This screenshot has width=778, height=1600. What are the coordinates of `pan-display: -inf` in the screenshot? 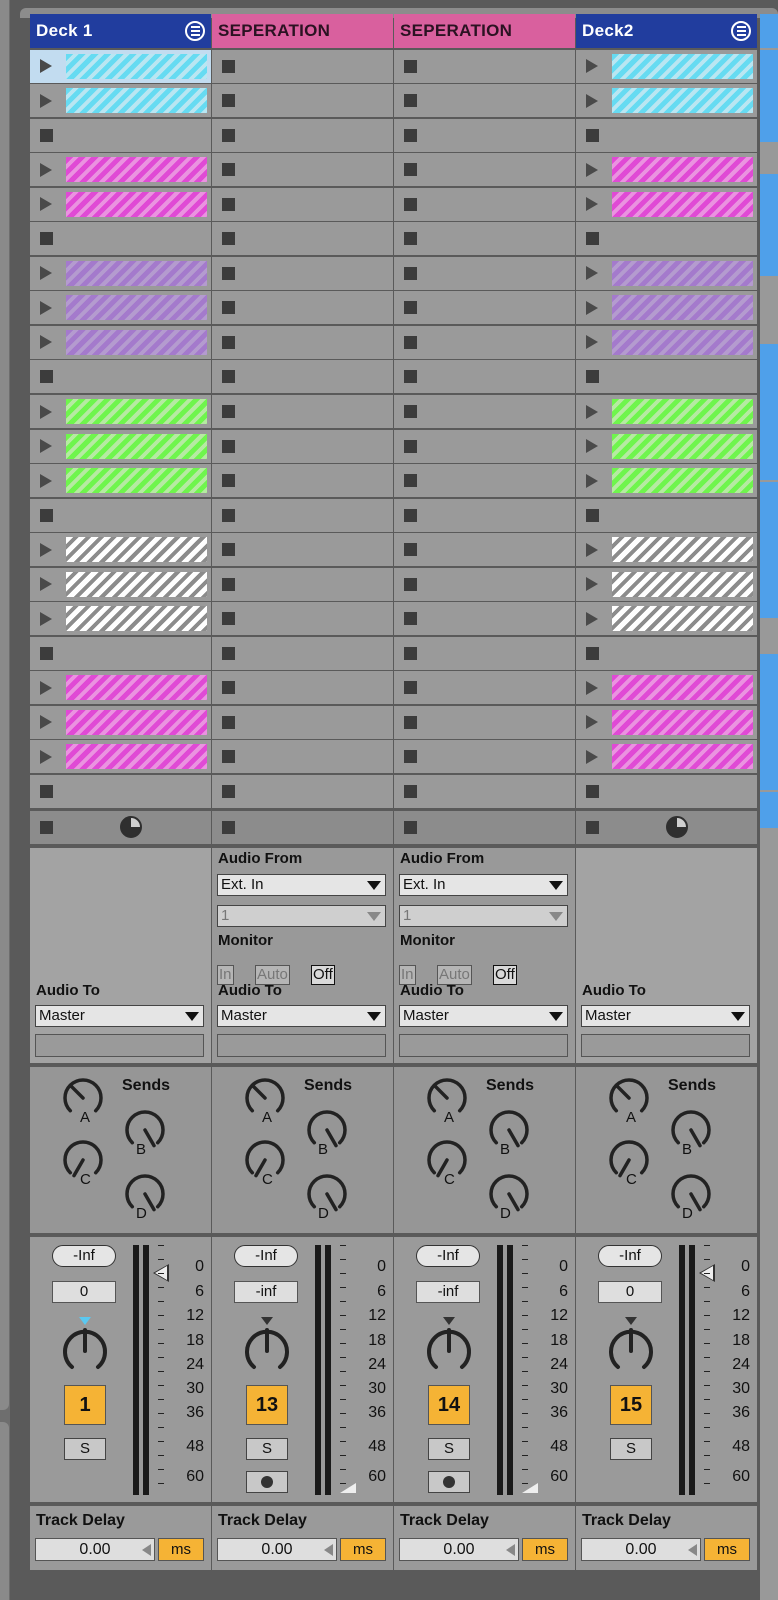 It's located at (266, 1292).